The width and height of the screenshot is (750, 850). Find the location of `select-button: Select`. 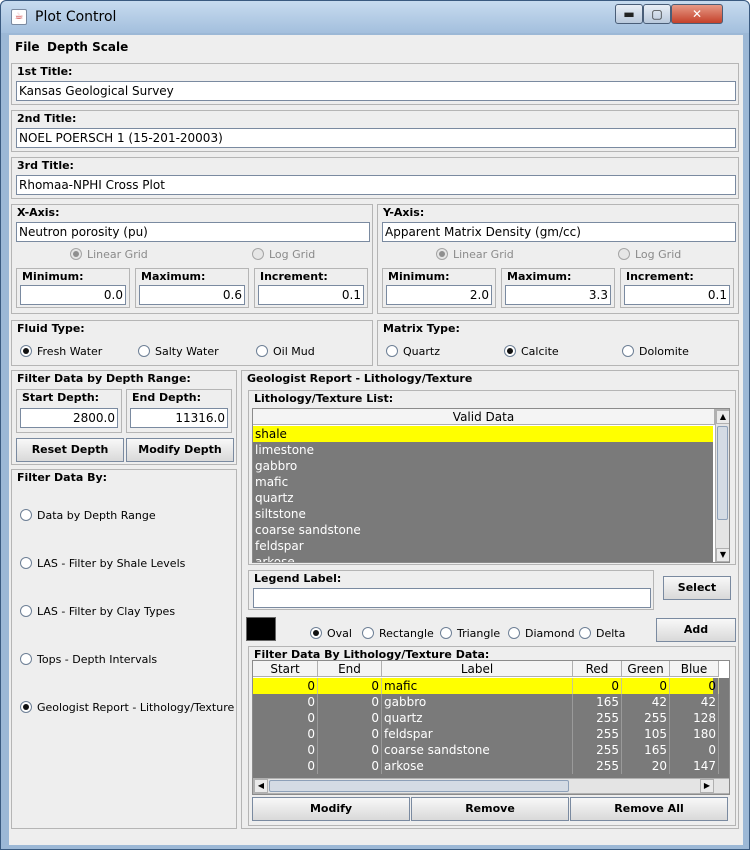

select-button: Select is located at coordinates (697, 588).